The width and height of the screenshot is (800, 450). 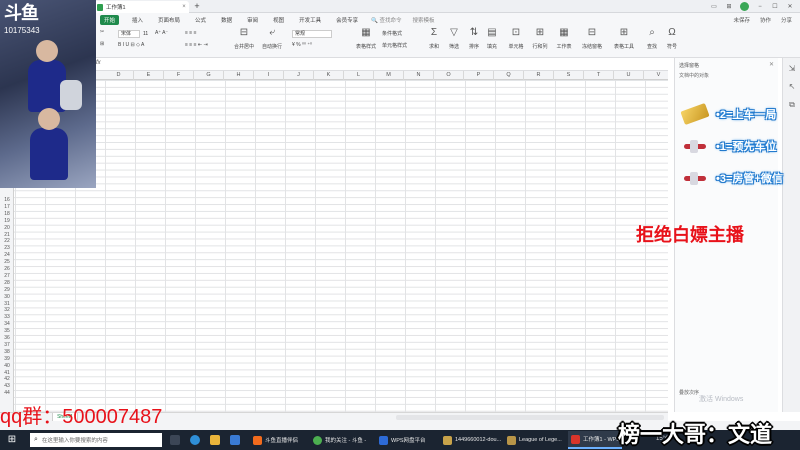 I want to click on template-search: 搜索模板, so click(x=424, y=20).